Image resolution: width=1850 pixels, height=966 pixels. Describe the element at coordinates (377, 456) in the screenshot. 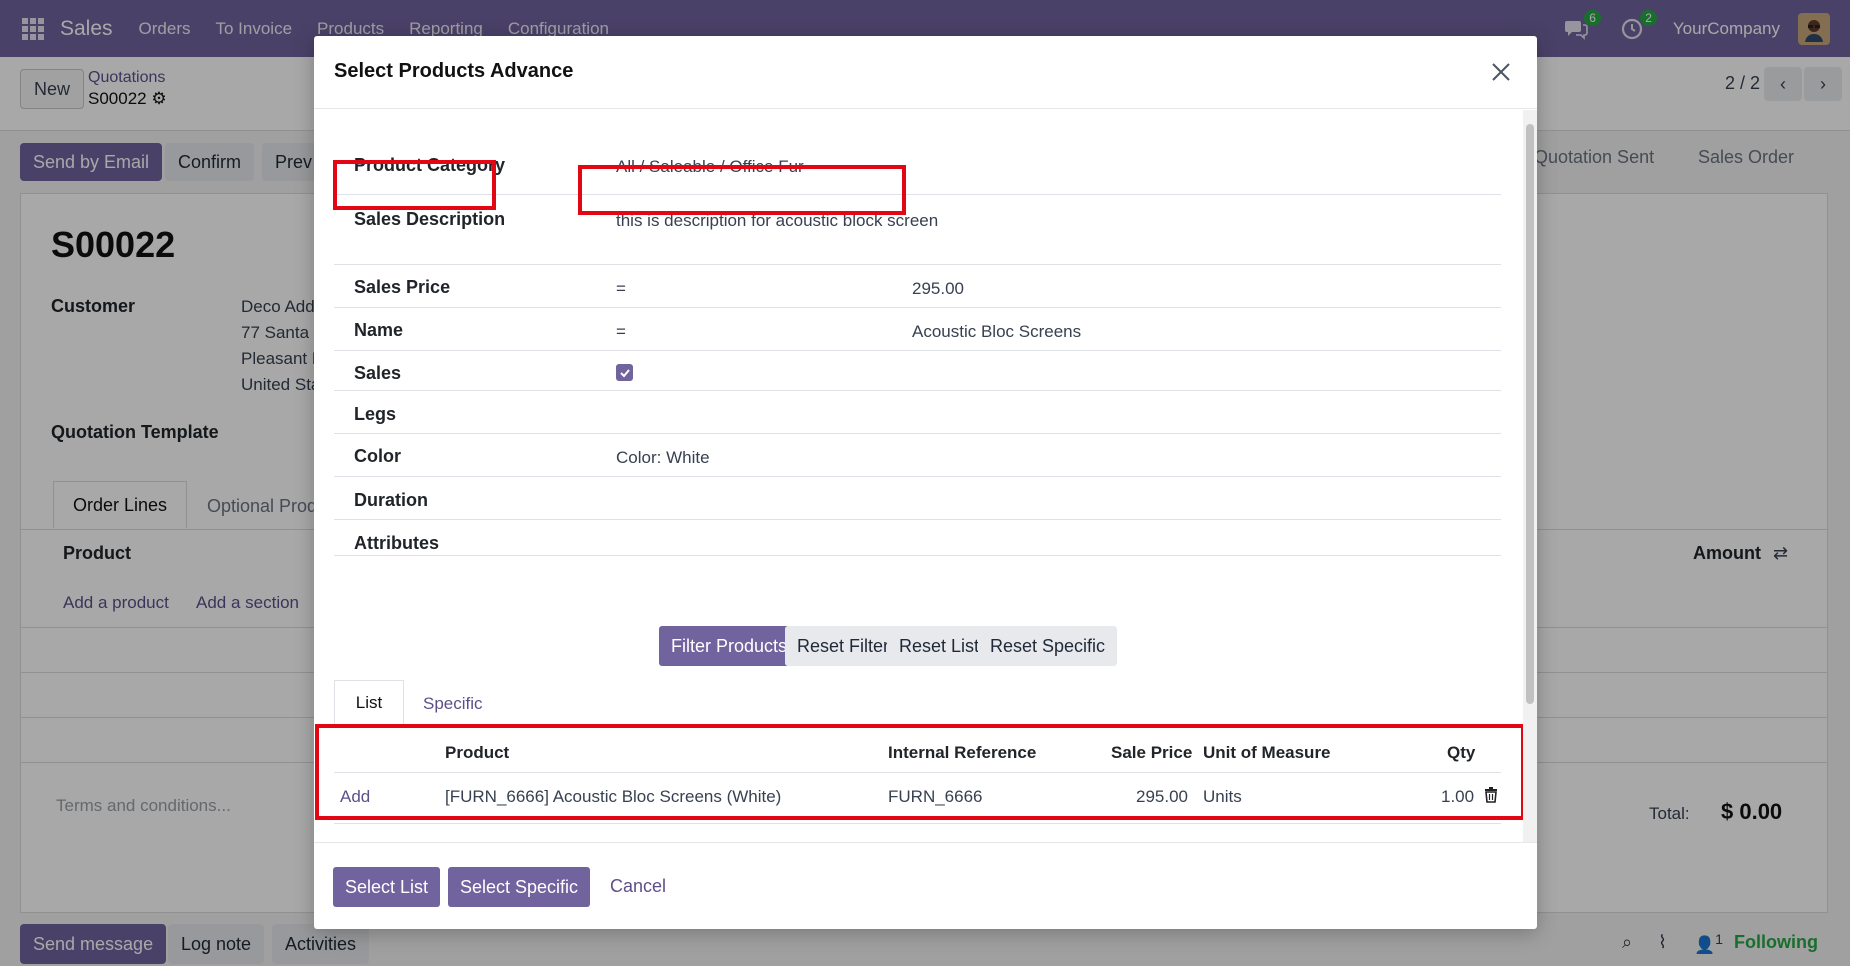

I see `color-label: Color` at that location.